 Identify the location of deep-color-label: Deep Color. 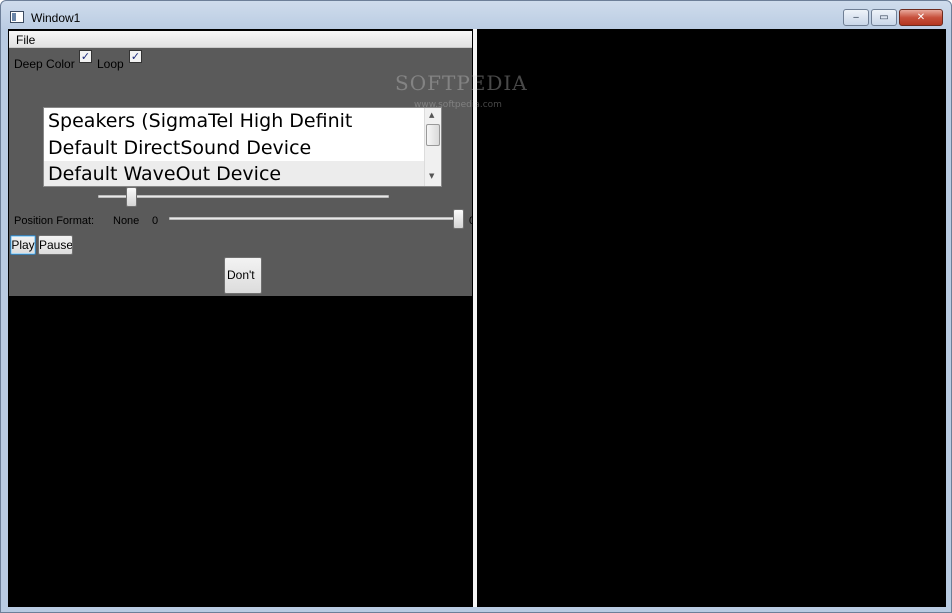
(44, 64).